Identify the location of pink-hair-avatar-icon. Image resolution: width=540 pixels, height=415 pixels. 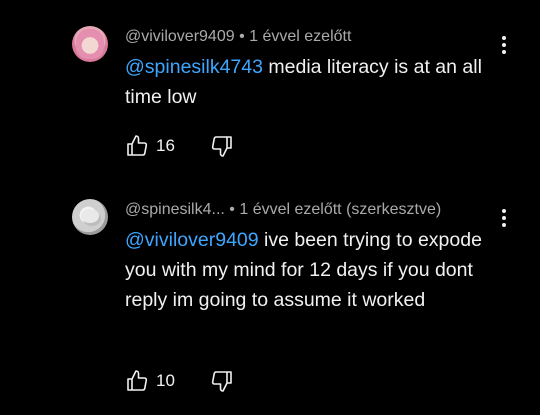
(90, 44).